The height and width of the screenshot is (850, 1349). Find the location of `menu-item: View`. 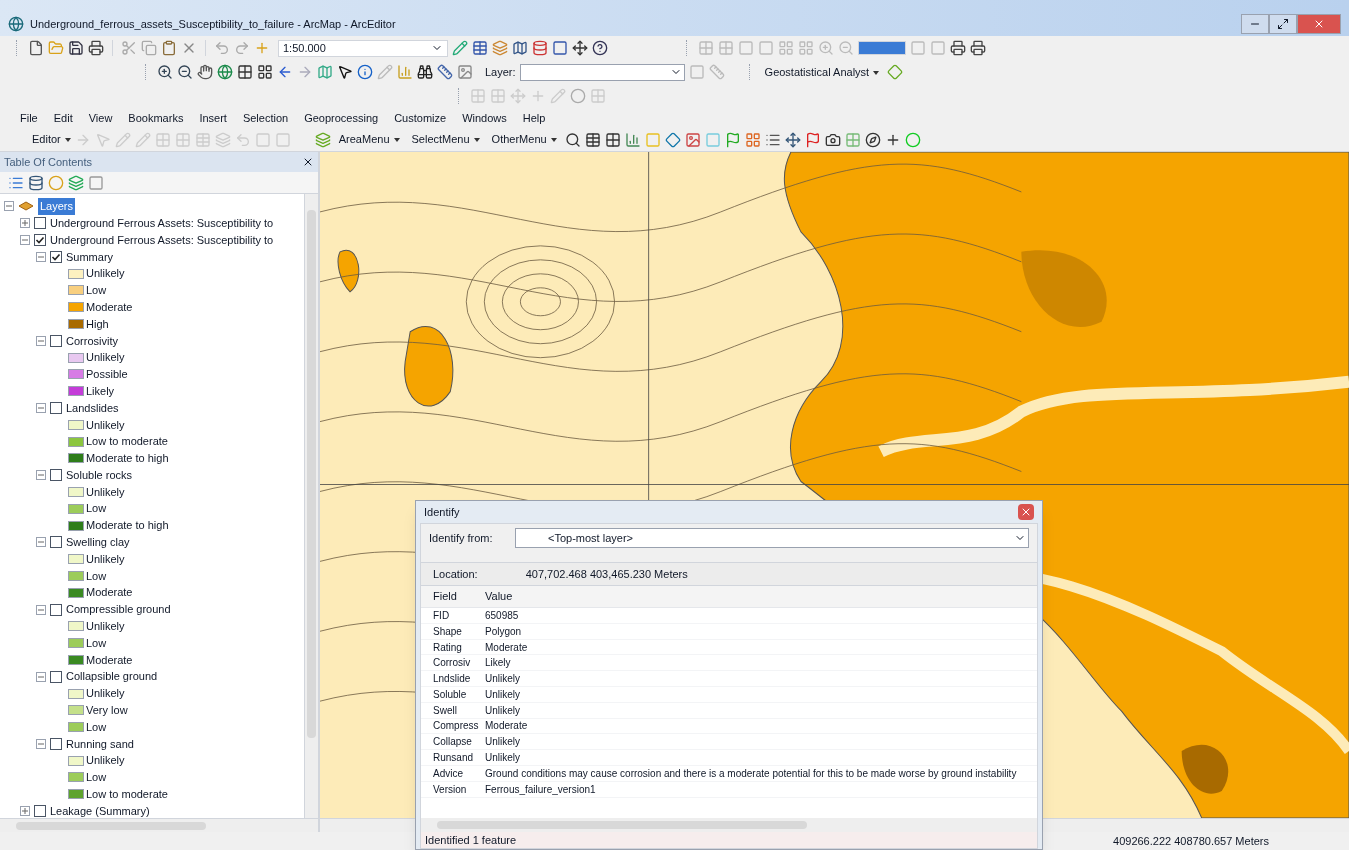

menu-item: View is located at coordinates (100, 118).